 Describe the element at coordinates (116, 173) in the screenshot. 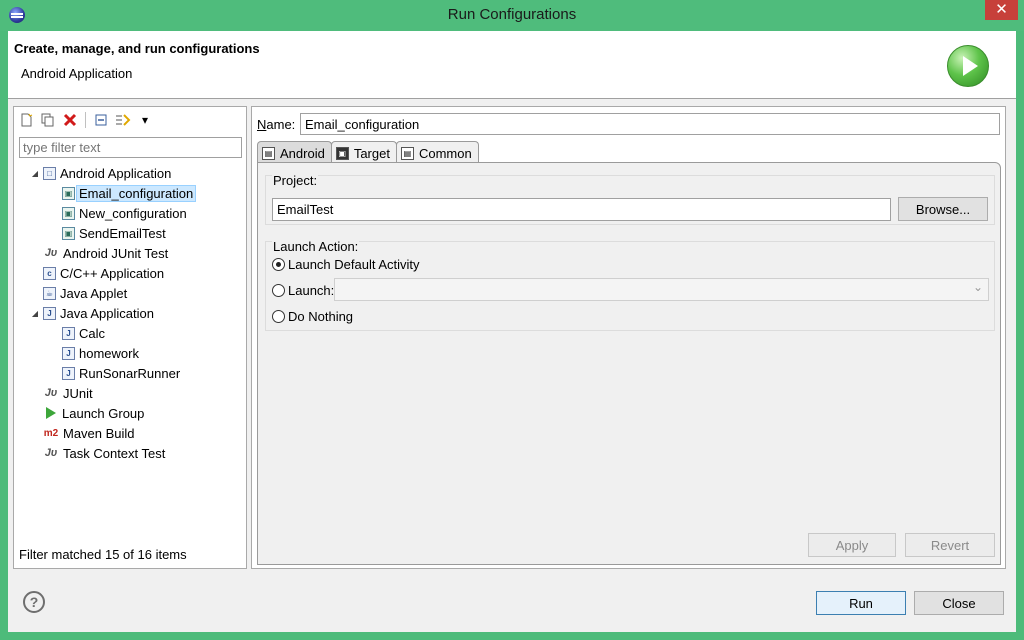

I see `tree-item-label: Android Application` at that location.